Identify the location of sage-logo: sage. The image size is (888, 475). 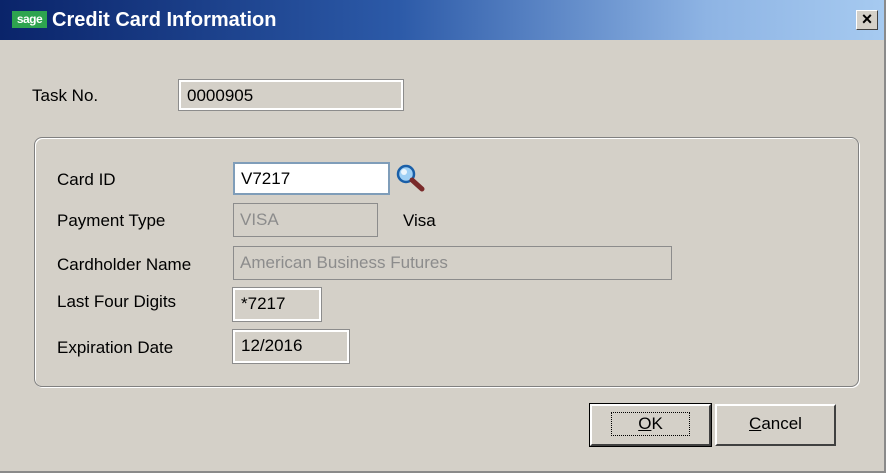
(29, 19).